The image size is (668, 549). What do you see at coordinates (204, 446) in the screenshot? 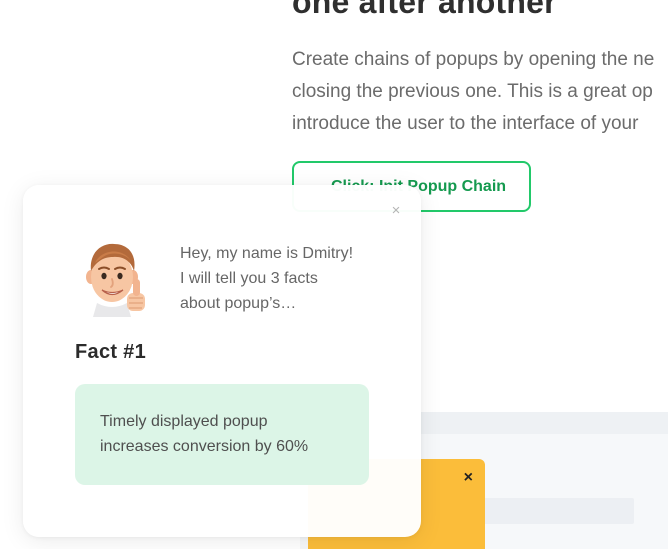
I see `fact-text-line: increases conversion by 60%` at bounding box center [204, 446].